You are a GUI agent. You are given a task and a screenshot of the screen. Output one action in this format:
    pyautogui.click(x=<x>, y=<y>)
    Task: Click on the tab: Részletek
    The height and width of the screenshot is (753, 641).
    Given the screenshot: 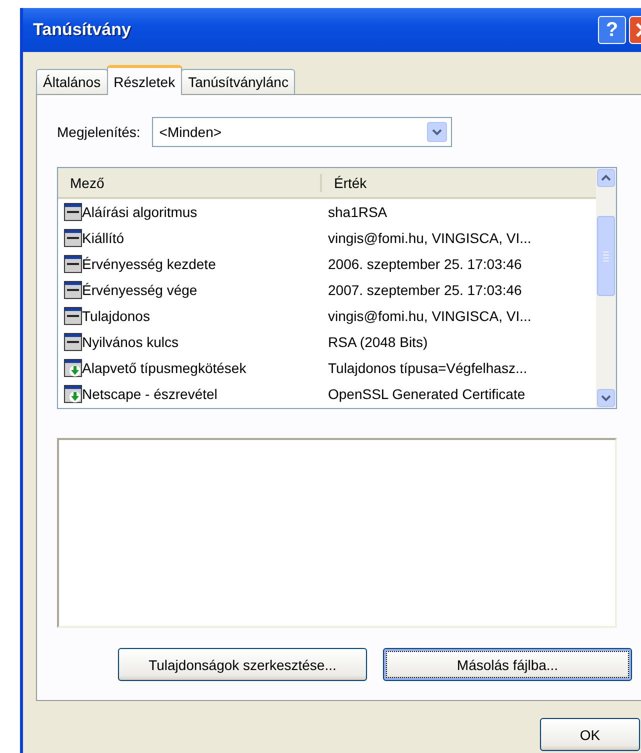 What is the action you would take?
    pyautogui.click(x=144, y=80)
    